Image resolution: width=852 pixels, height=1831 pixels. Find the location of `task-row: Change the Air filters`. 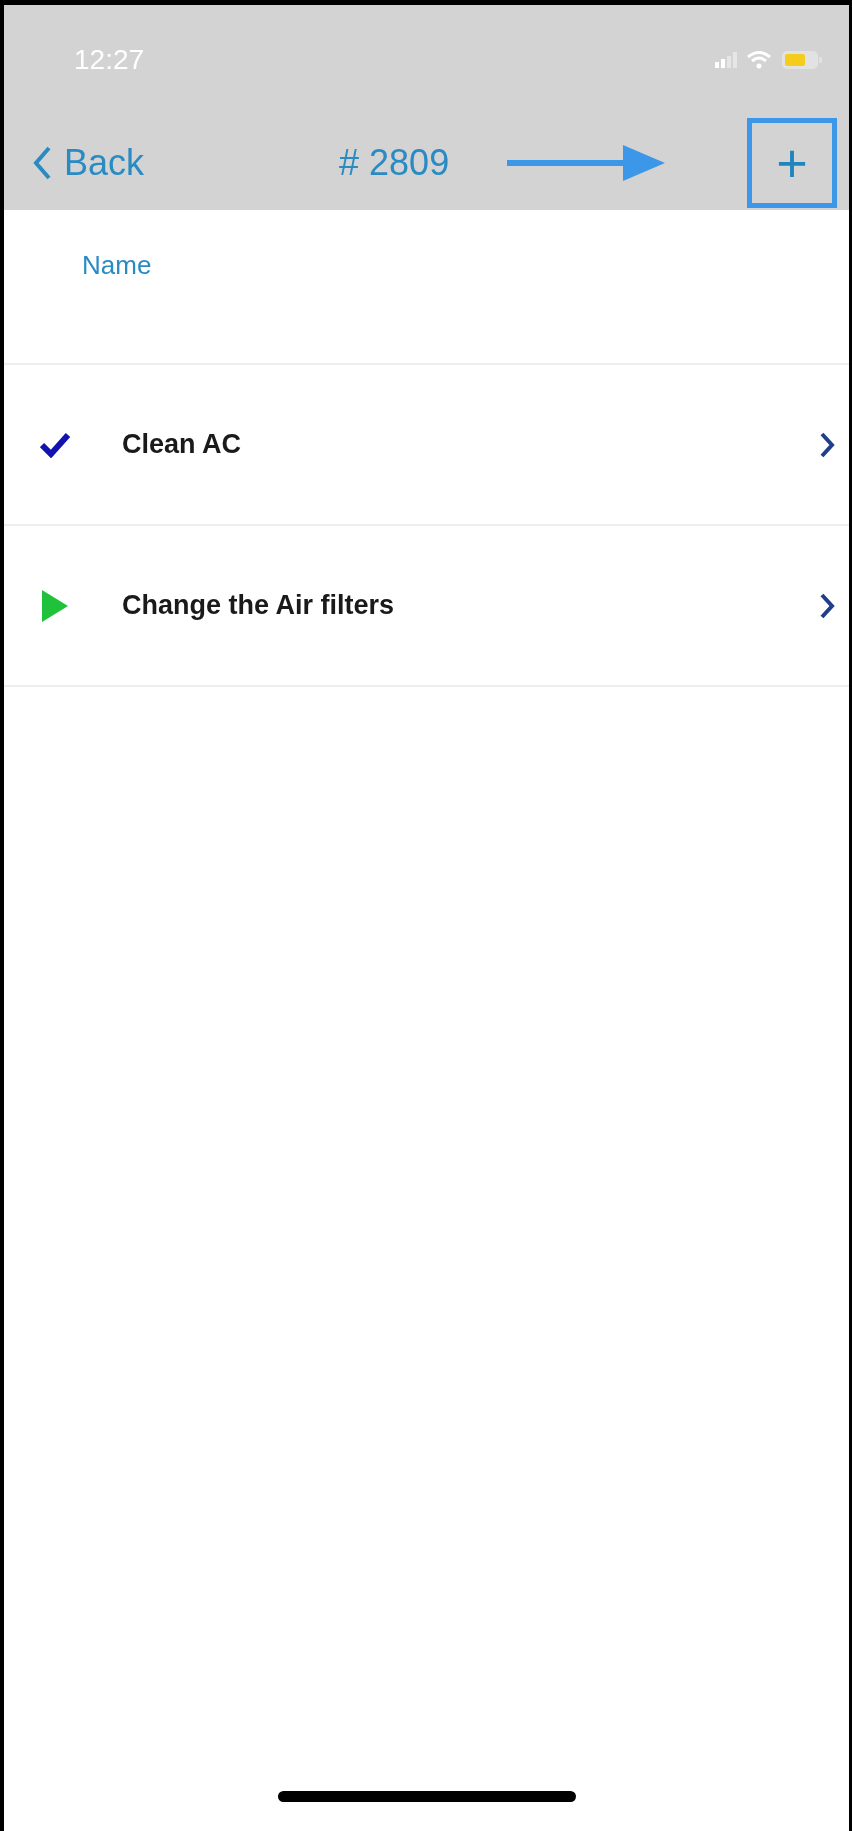

task-row: Change the Air filters is located at coordinates (426, 606).